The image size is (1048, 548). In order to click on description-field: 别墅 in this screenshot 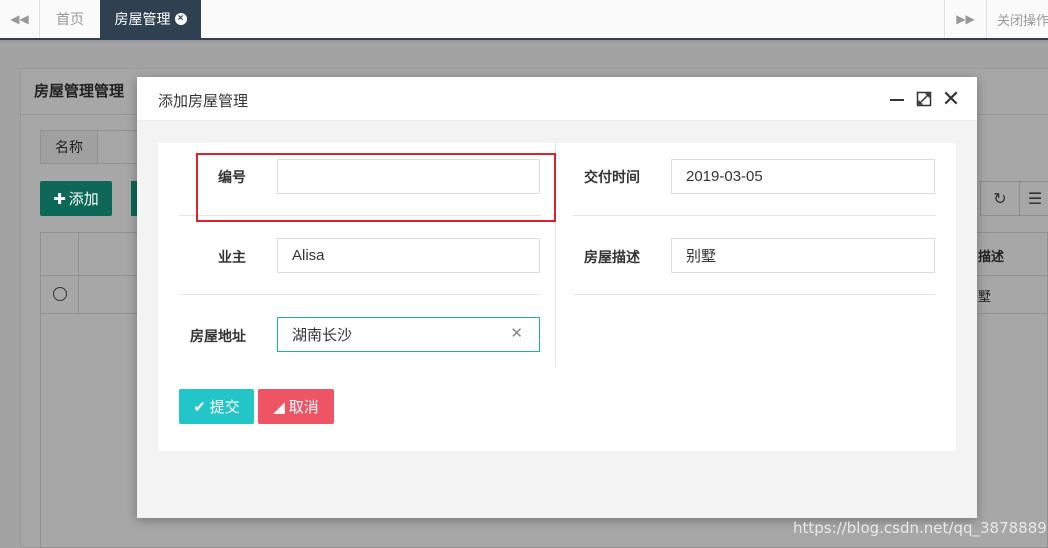, I will do `click(803, 255)`.